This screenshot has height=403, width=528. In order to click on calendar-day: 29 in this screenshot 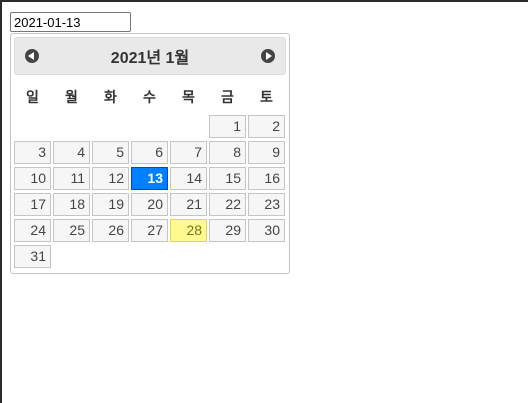, I will do `click(227, 230)`.